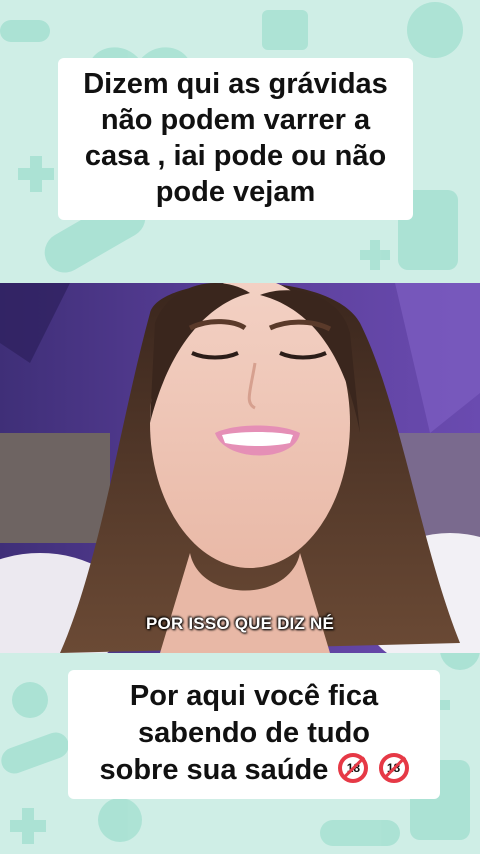  What do you see at coordinates (235, 192) in the screenshot?
I see `top-caption-line: pode vejam` at bounding box center [235, 192].